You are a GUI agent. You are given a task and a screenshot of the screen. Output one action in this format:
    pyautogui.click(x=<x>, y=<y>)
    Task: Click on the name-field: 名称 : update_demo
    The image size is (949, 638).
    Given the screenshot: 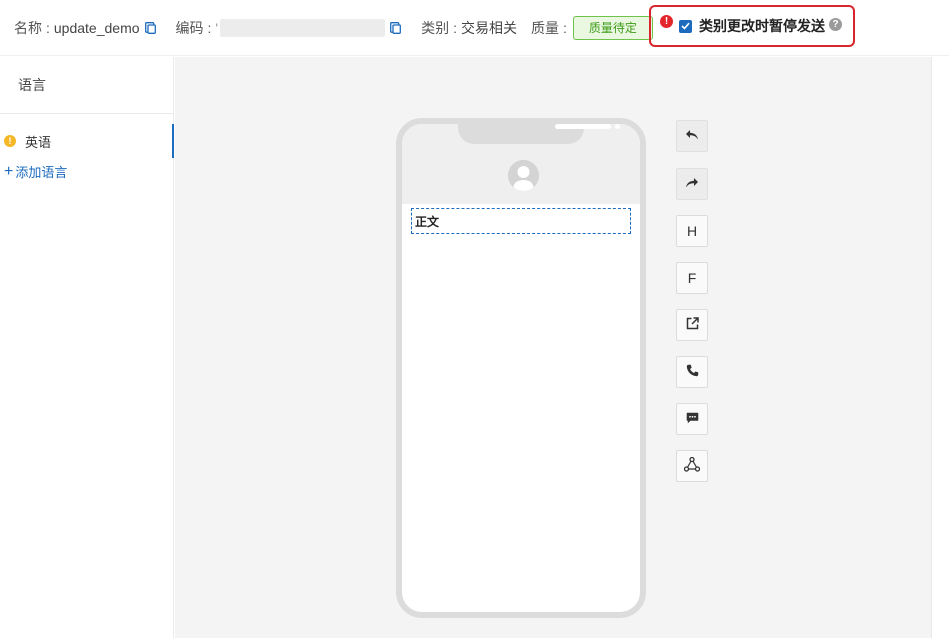 What is the action you would take?
    pyautogui.click(x=85, y=28)
    